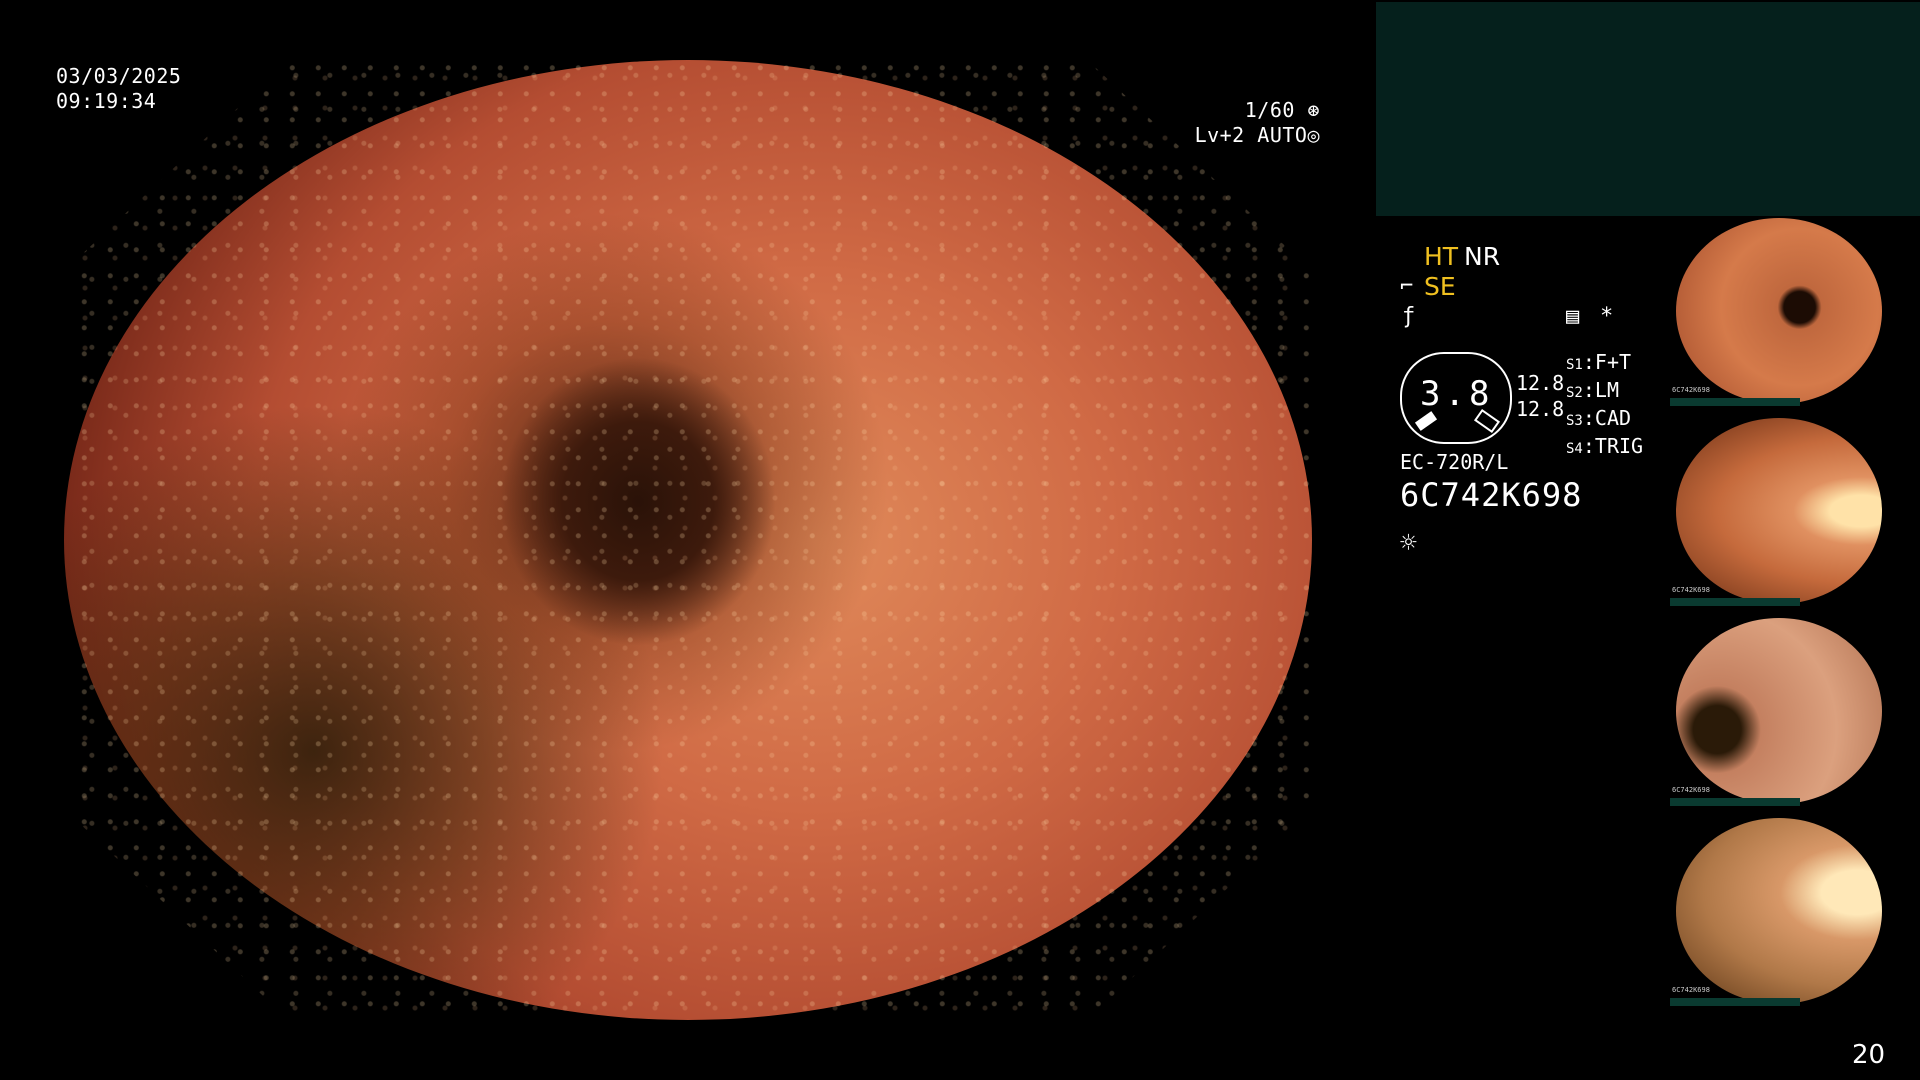 The image size is (1920, 1080). Describe the element at coordinates (1269, 110) in the screenshot. I see `shutter-text: 1/60` at that location.